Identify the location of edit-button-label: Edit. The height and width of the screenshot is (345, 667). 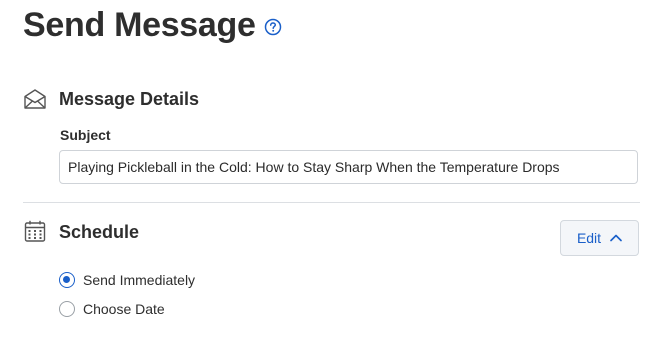
(589, 238).